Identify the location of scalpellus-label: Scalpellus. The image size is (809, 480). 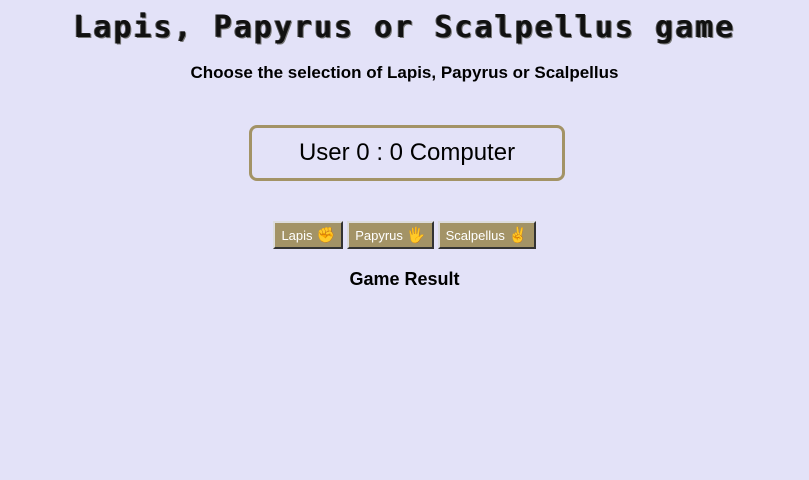
(475, 235).